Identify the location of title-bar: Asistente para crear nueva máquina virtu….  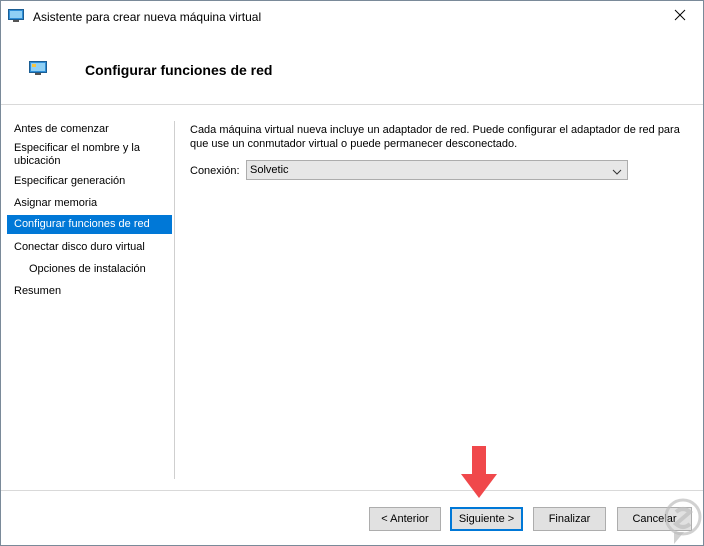
(352, 16).